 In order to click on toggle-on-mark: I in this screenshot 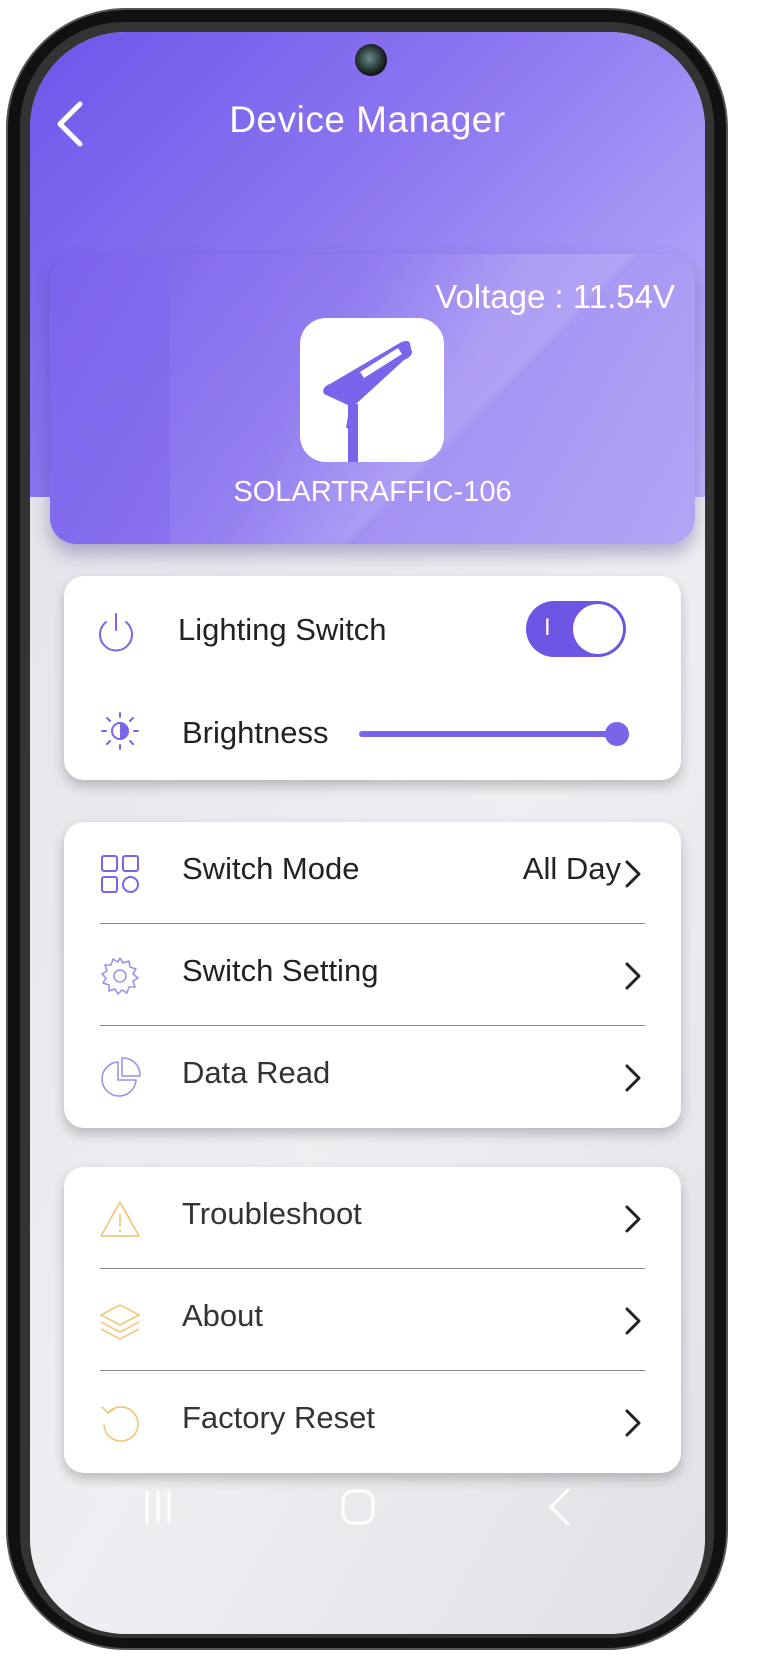, I will do `click(547, 627)`.